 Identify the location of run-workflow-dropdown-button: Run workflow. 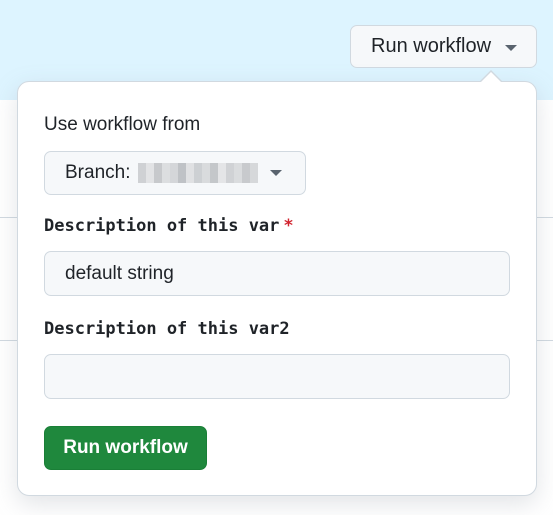
(443, 46).